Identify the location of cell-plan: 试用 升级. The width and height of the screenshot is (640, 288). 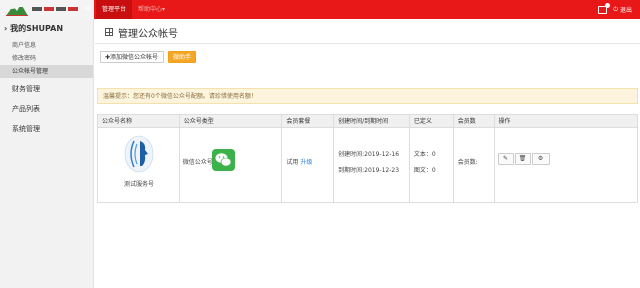
(308, 165).